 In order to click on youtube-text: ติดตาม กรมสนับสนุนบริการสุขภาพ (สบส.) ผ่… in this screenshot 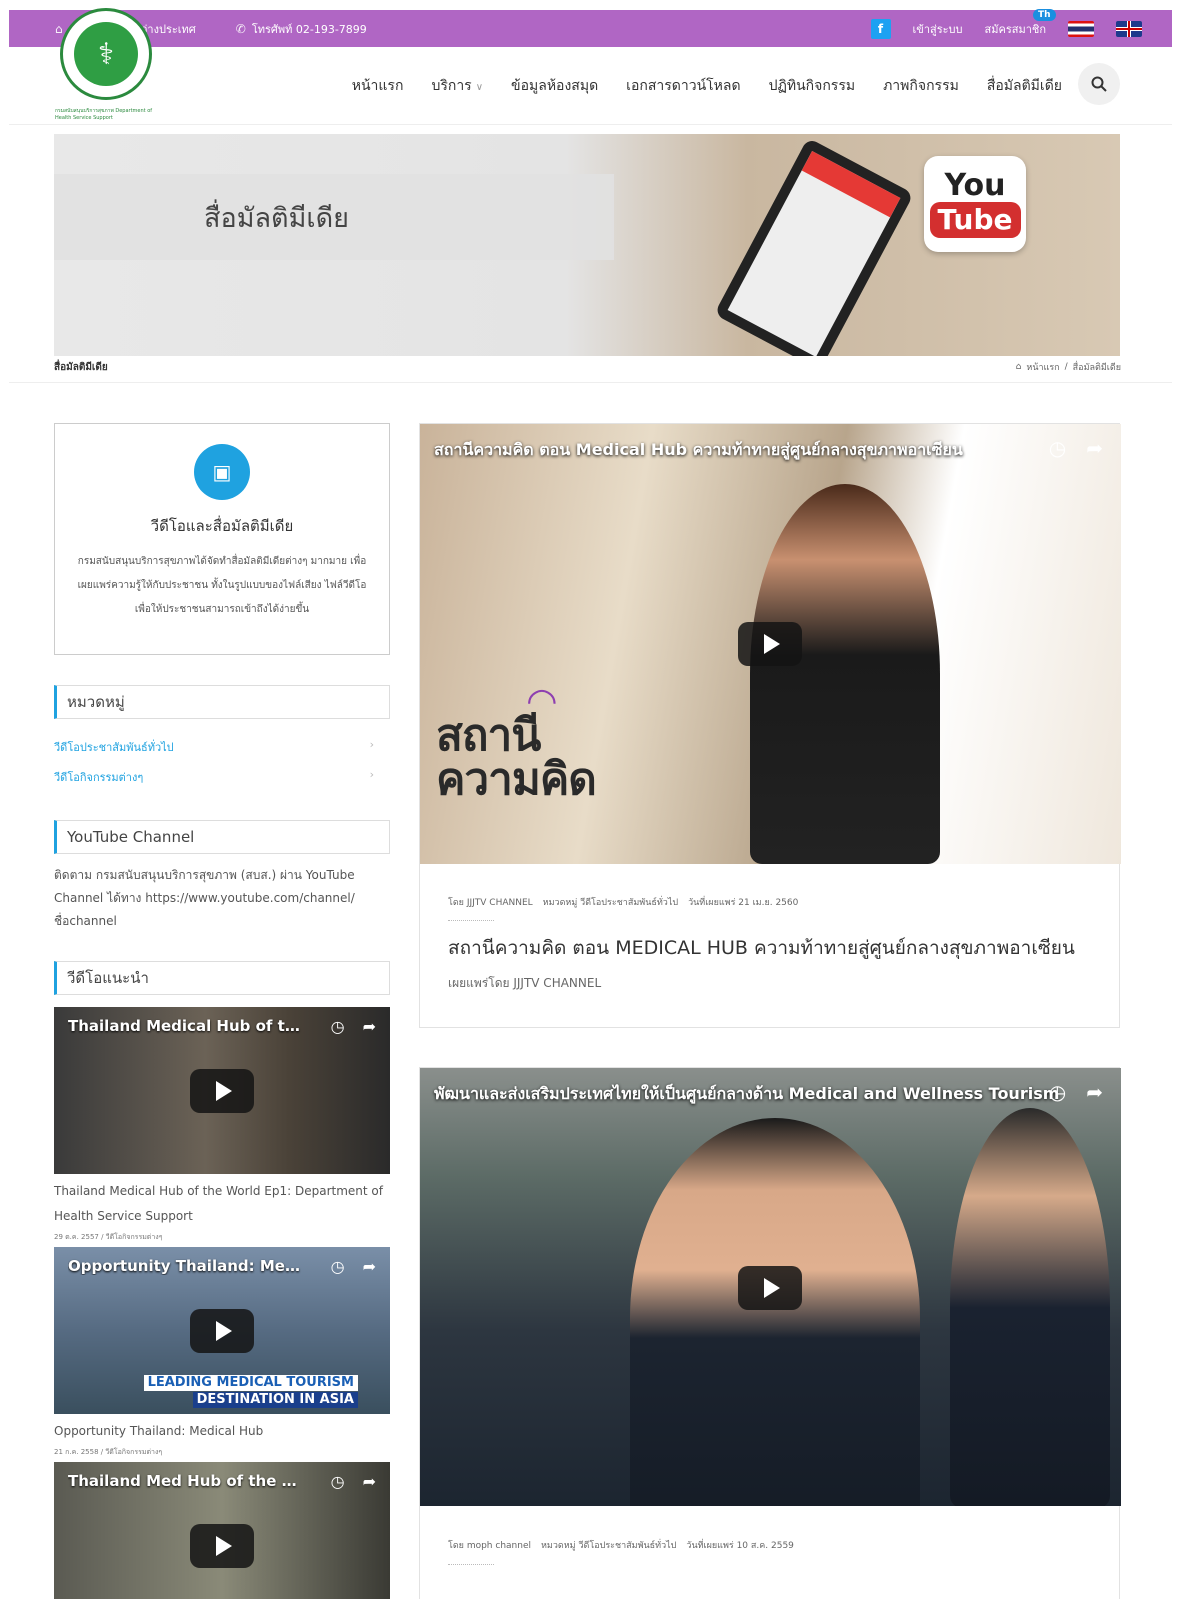, I will do `click(204, 898)`.